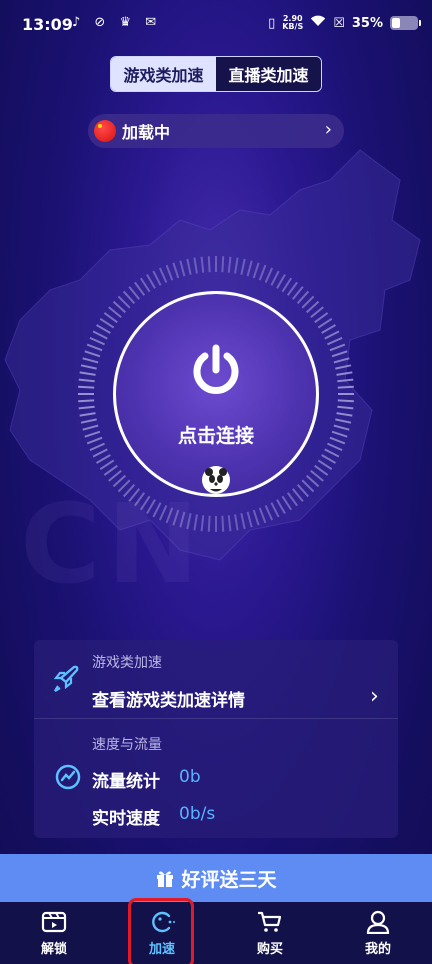  What do you see at coordinates (270, 933) in the screenshot?
I see `nav-purchase: 购买` at bounding box center [270, 933].